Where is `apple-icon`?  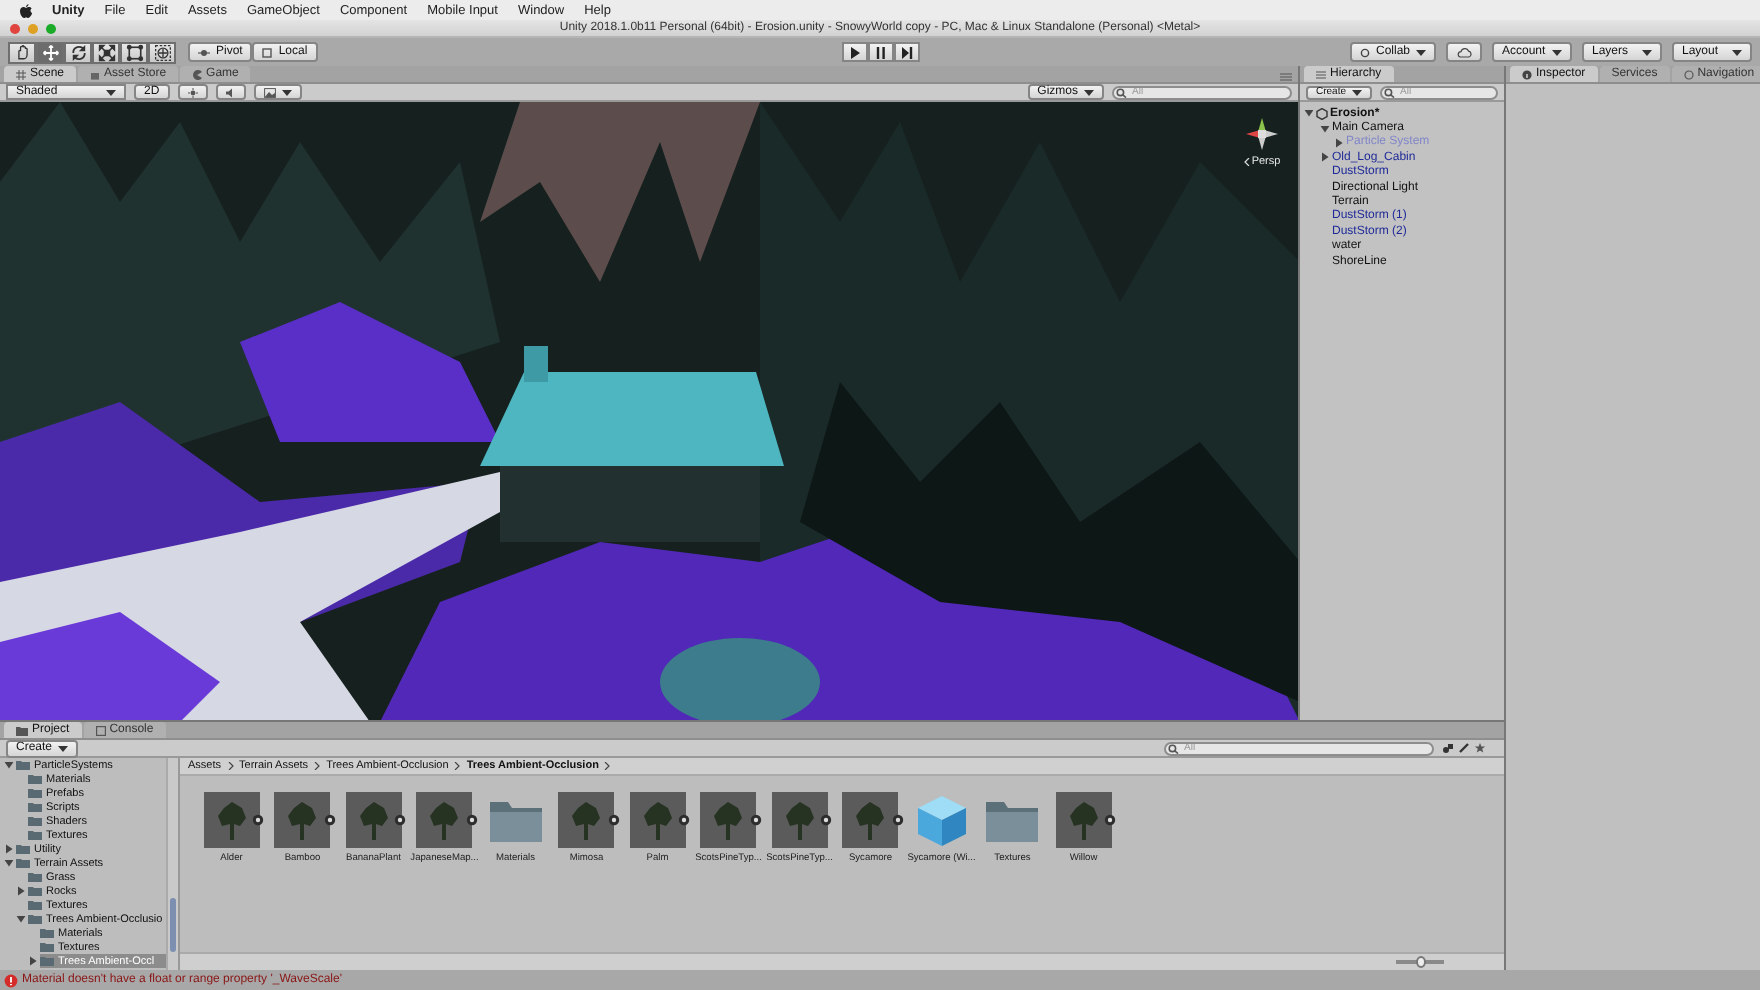 apple-icon is located at coordinates (26, 10).